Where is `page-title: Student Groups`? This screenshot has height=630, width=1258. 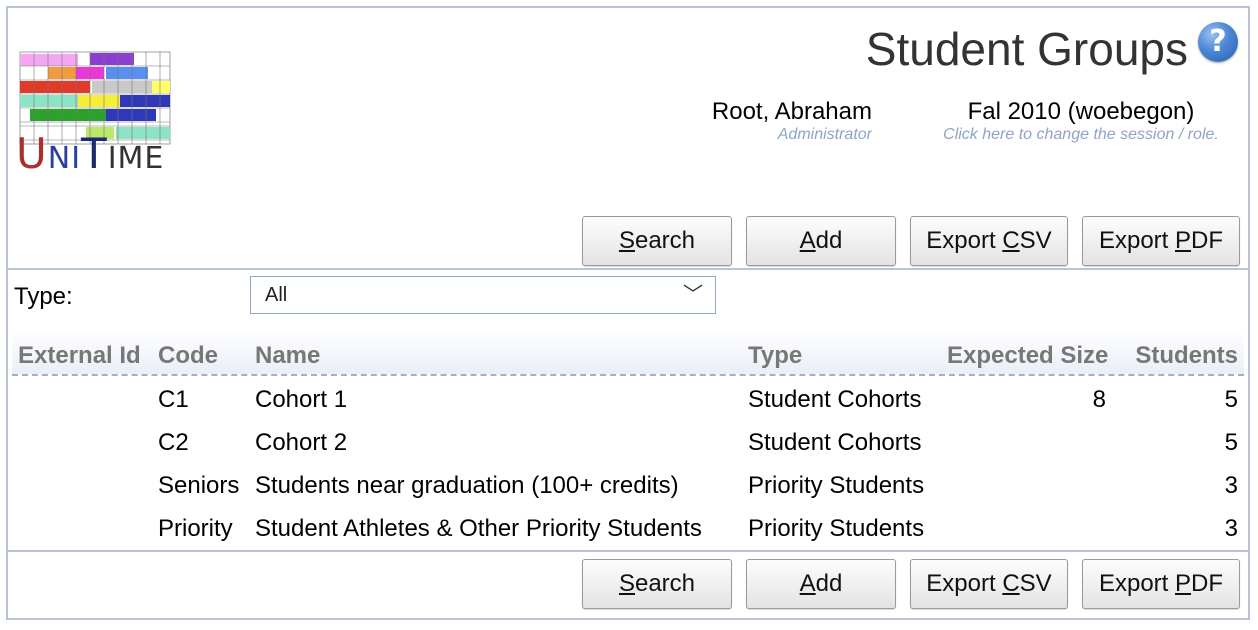
page-title: Student Groups is located at coordinates (1026, 49).